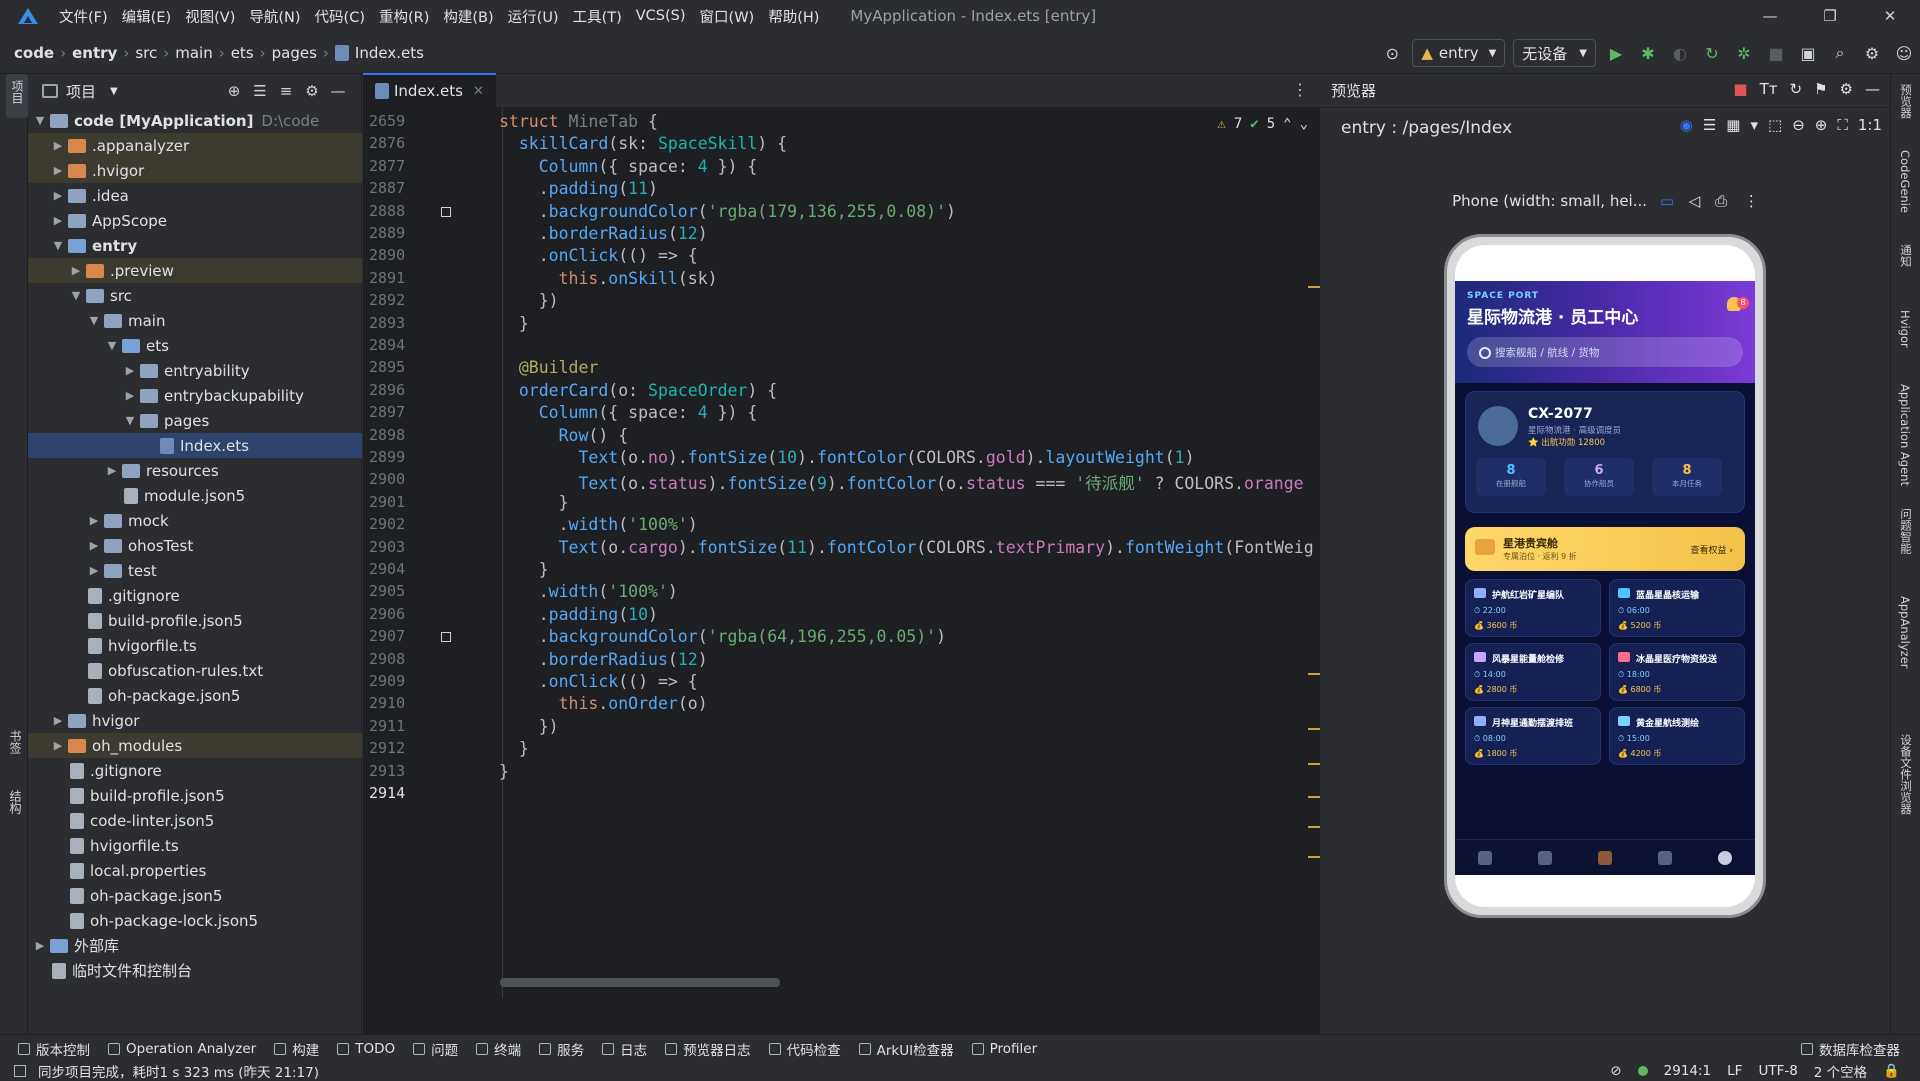 The image size is (1920, 1081). What do you see at coordinates (1906, 101) in the screenshot?
I see `right-tool-button: 预览器` at bounding box center [1906, 101].